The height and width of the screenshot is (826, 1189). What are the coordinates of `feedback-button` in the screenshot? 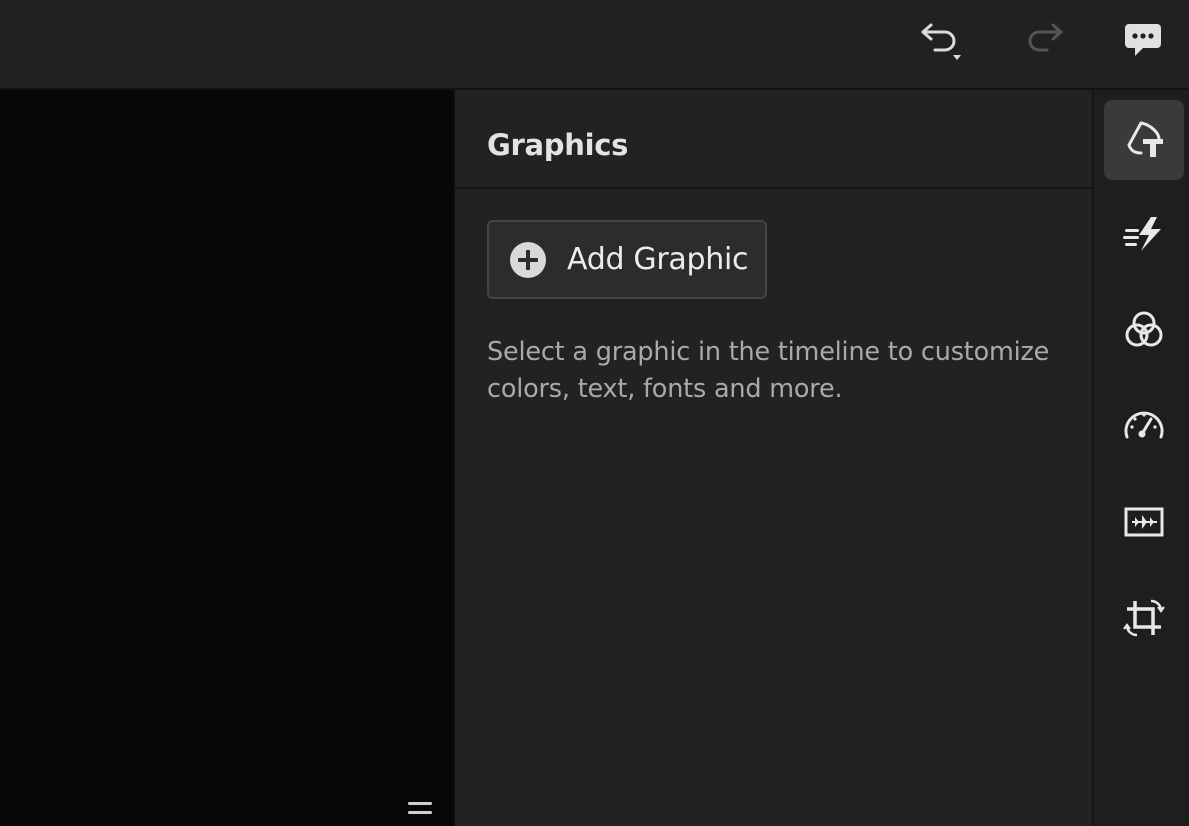 It's located at (1143, 42).